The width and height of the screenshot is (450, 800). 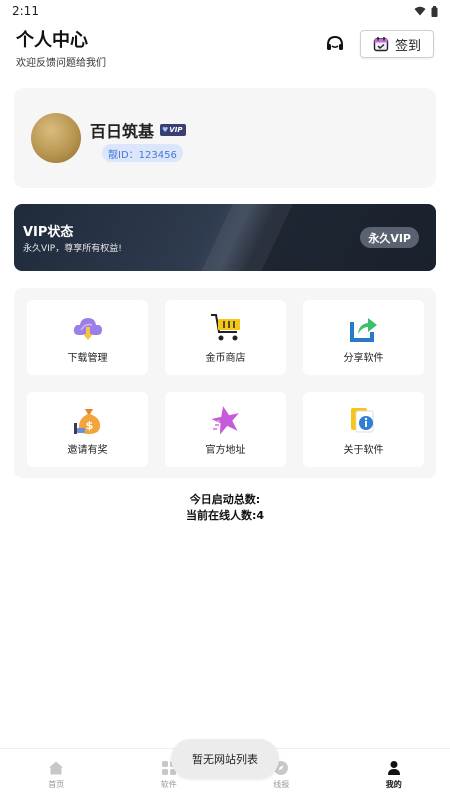 I want to click on menu-item-download: 下载管理, so click(x=87, y=337).